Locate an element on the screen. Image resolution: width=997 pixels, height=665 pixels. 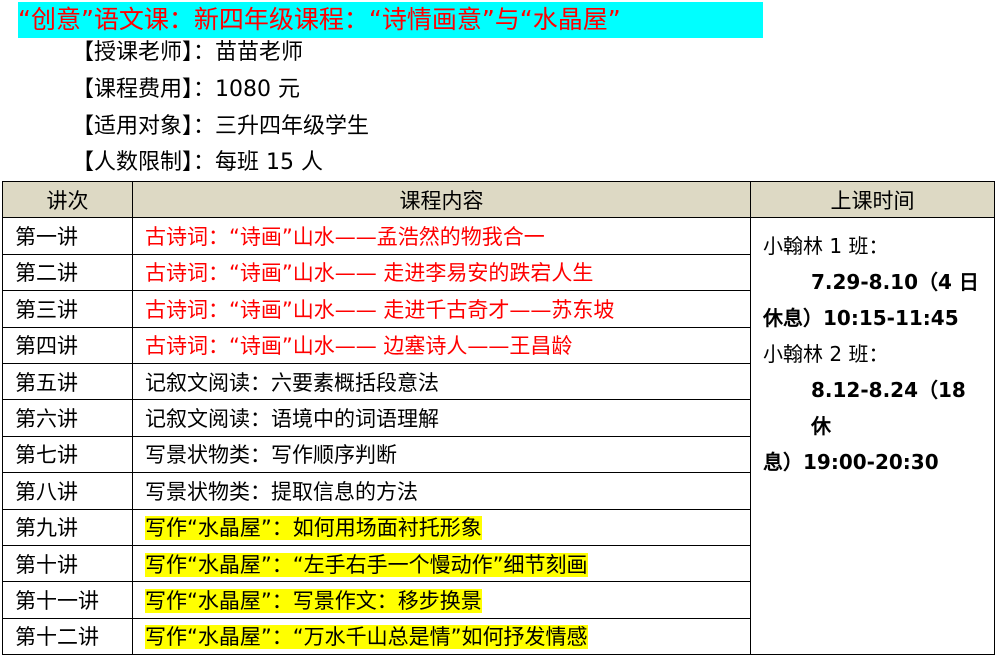
lesson-content: 古诗词：“诗画”山水—— 走进千古奇才——苏东坡 is located at coordinates (441, 309).